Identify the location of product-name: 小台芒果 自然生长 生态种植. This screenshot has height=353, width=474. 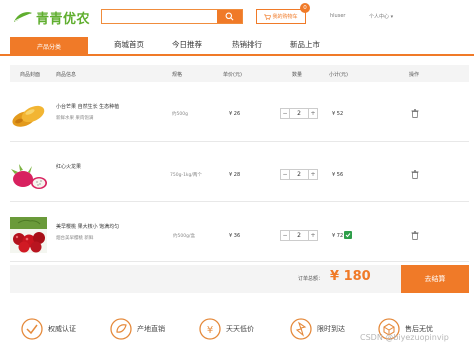
(87, 106).